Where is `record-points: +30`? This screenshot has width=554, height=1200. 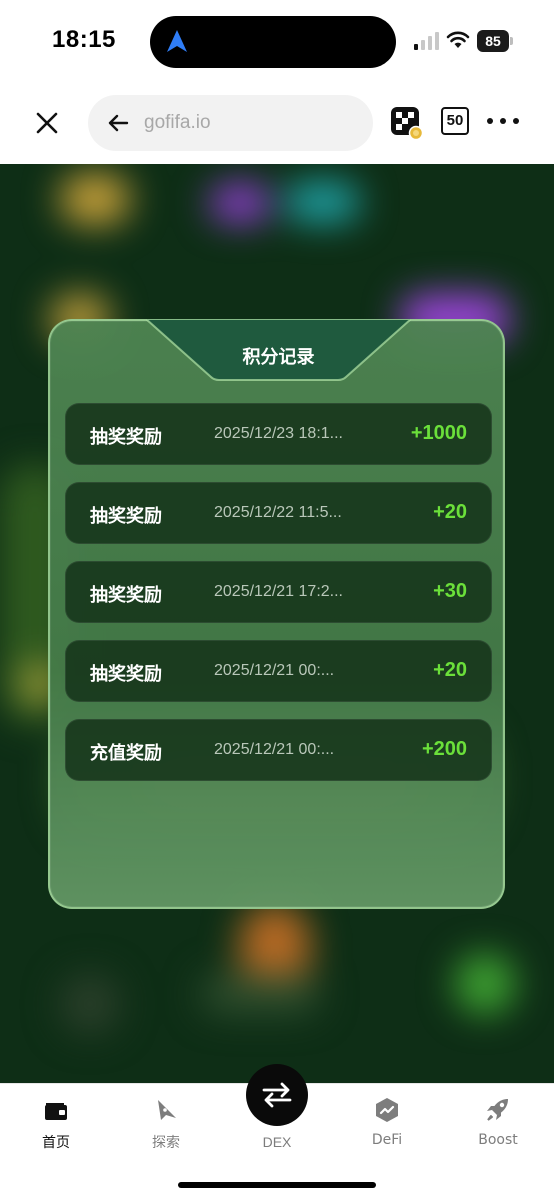 record-points: +30 is located at coordinates (450, 591).